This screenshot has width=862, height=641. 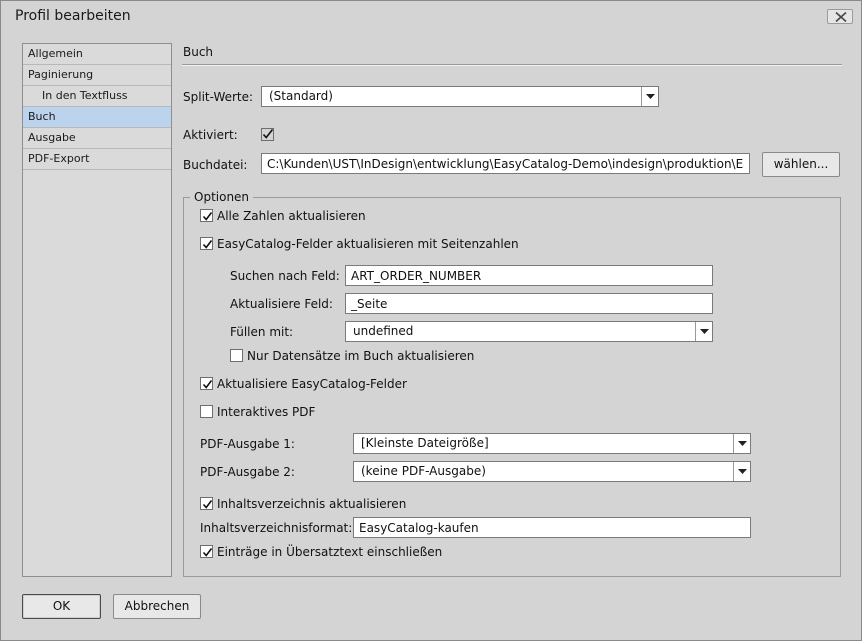 I want to click on title-bar: Profil bearbeiten, so click(x=431, y=16).